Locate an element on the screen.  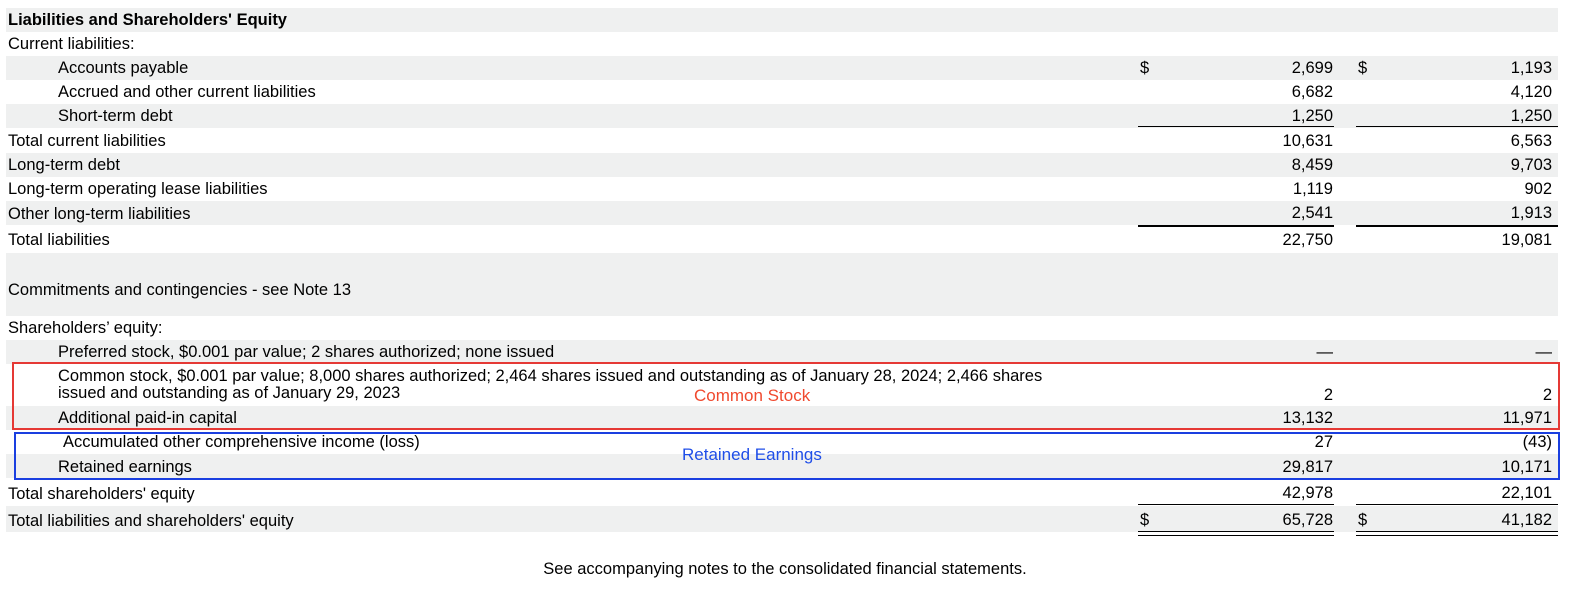
common-stock-annotation: Common Stock is located at coordinates (752, 395).